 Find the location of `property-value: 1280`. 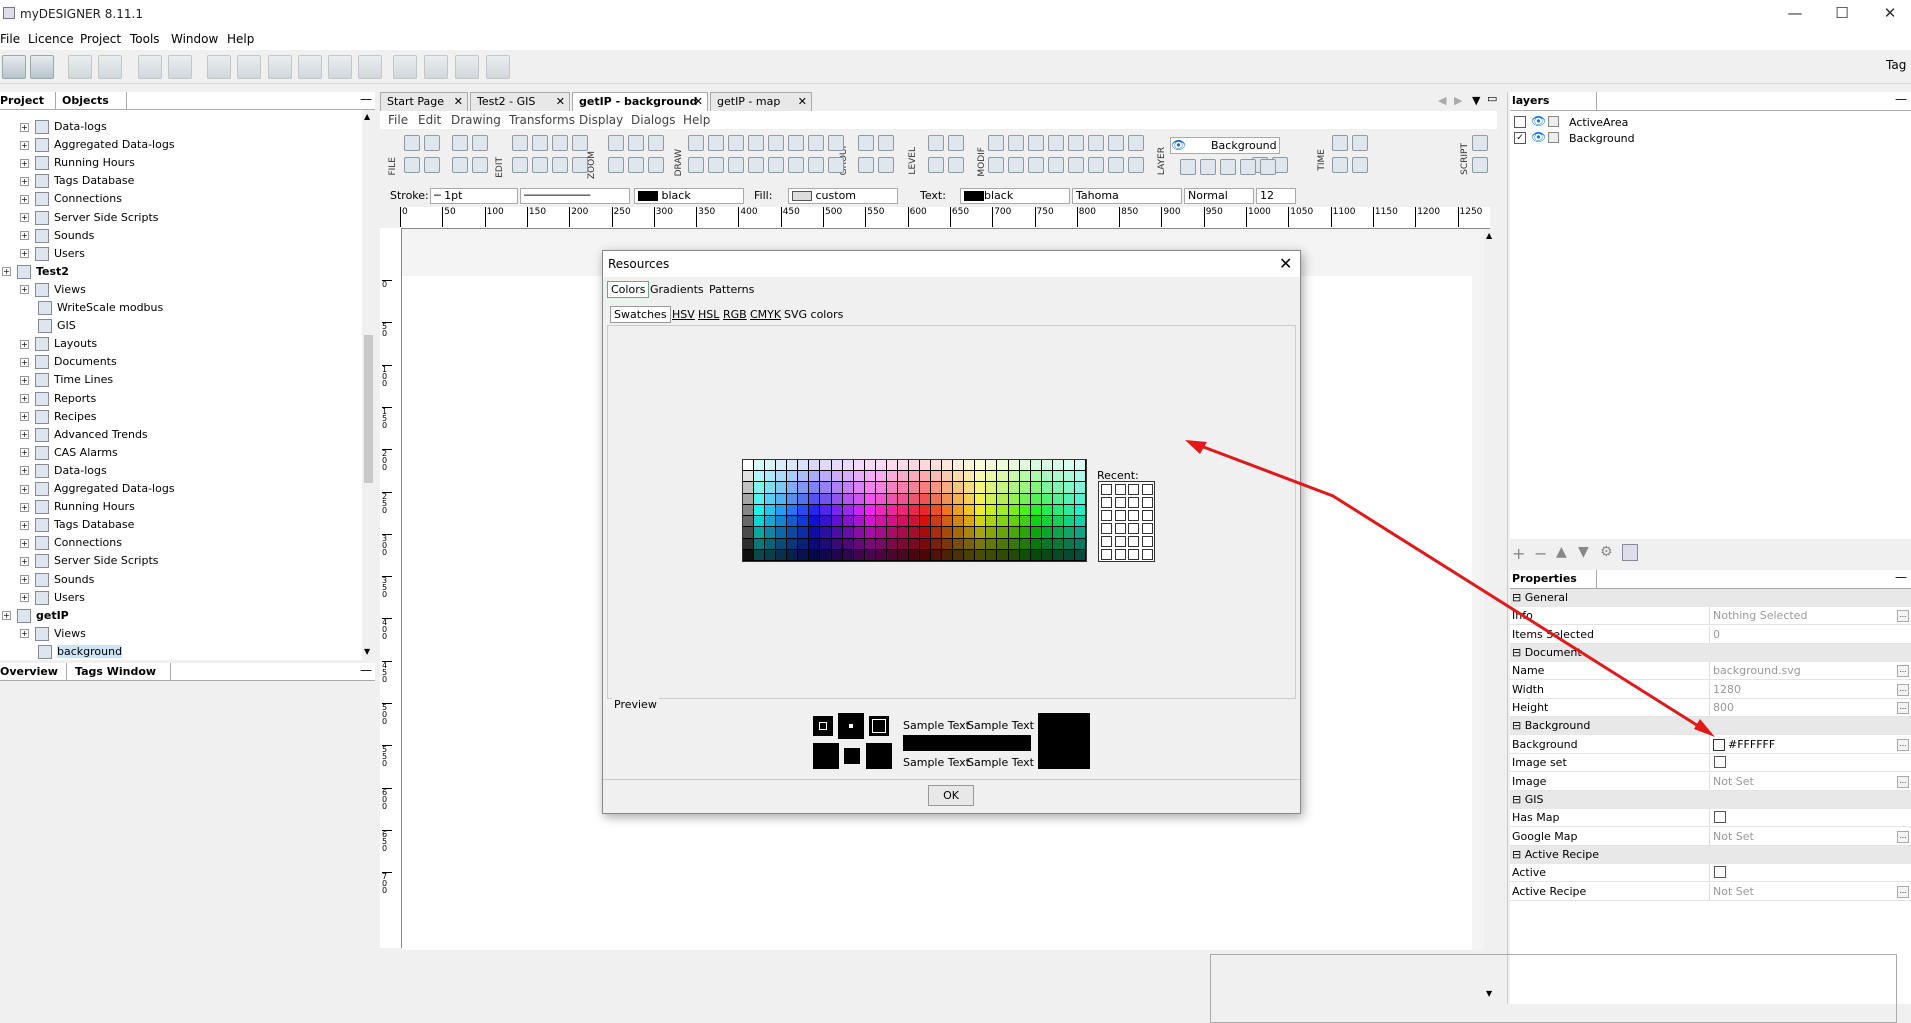

property-value: 1280 is located at coordinates (1801, 689).